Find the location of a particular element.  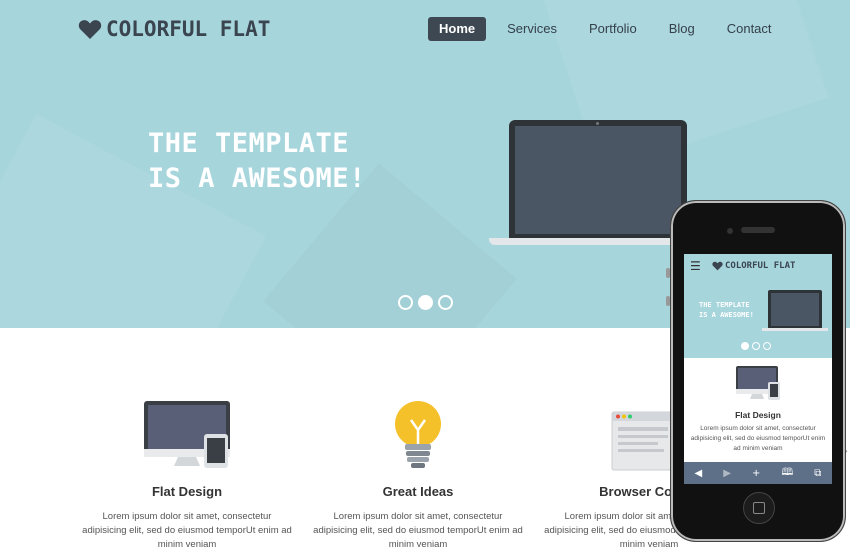

laptop-illustration is located at coordinates (598, 179).